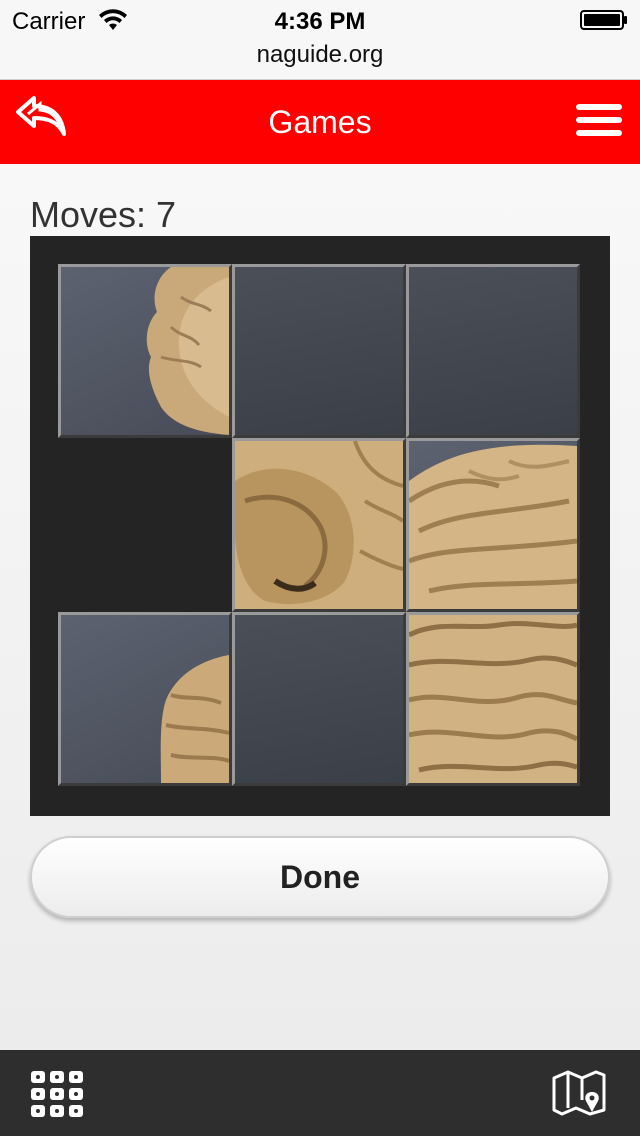 The image size is (640, 1136). Describe the element at coordinates (603, 20) in the screenshot. I see `battery-icon` at that location.